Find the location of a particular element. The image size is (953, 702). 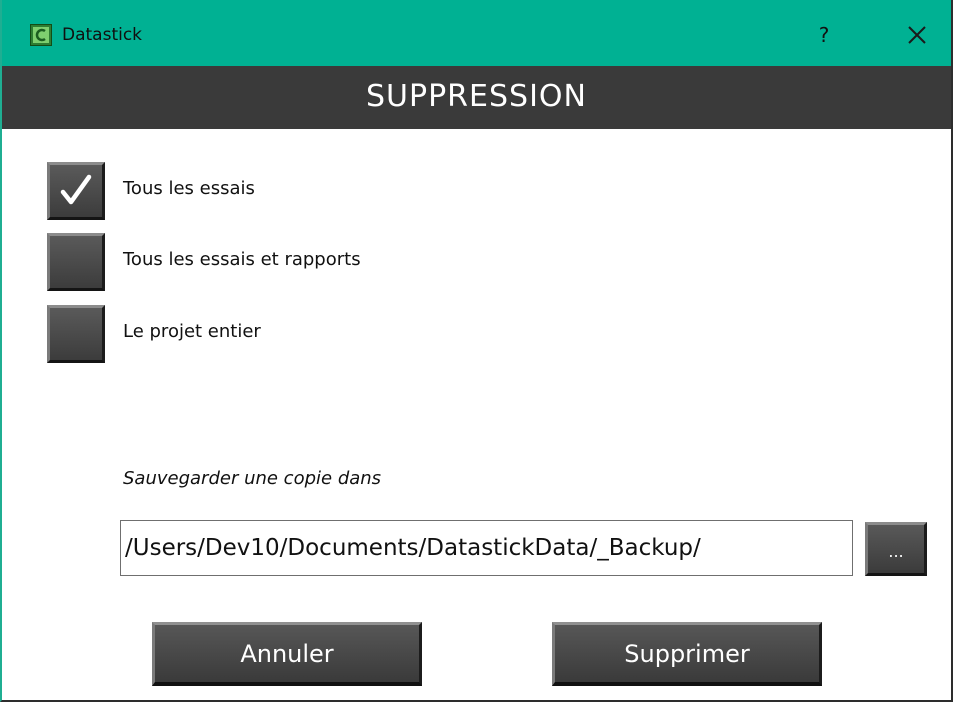

checkbox-all-tests is located at coordinates (76, 191).